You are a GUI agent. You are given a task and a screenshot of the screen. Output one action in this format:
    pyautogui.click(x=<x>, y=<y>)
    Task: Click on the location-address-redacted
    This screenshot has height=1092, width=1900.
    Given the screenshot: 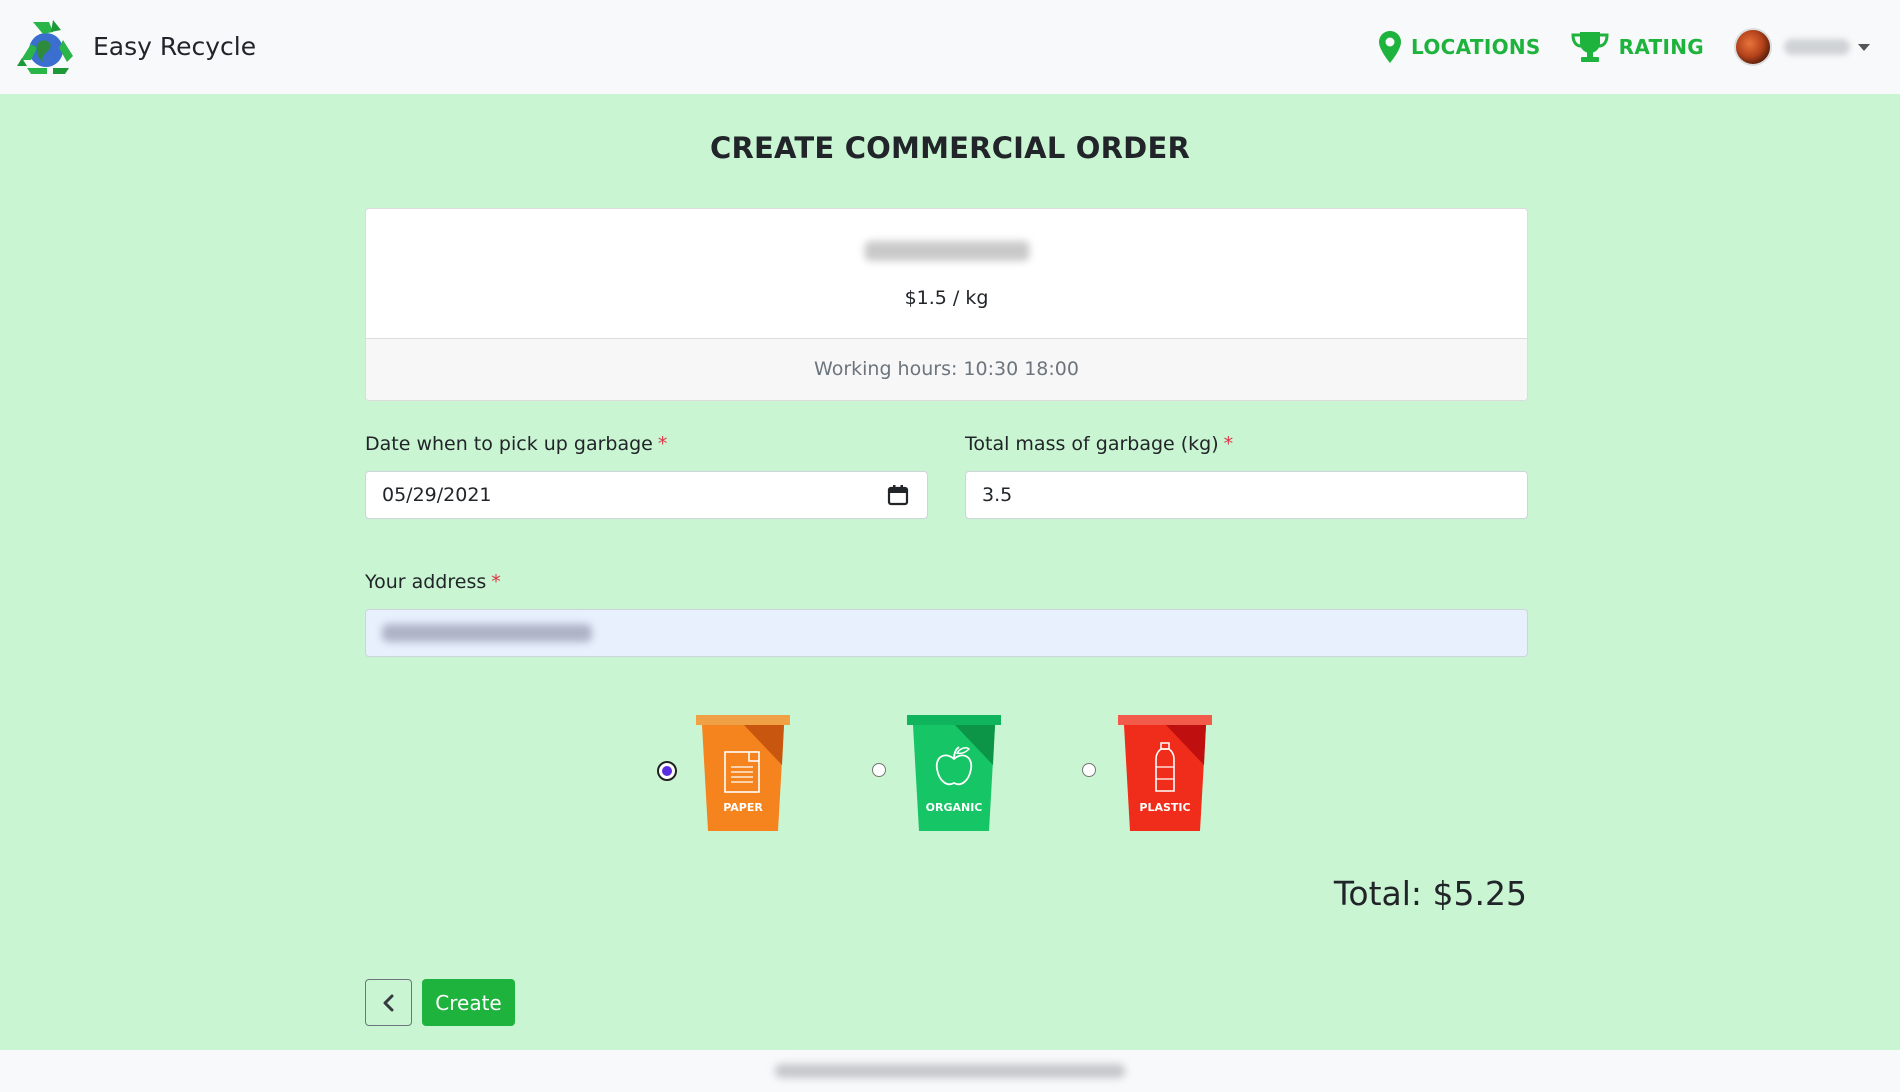 What is the action you would take?
    pyautogui.click(x=946, y=251)
    